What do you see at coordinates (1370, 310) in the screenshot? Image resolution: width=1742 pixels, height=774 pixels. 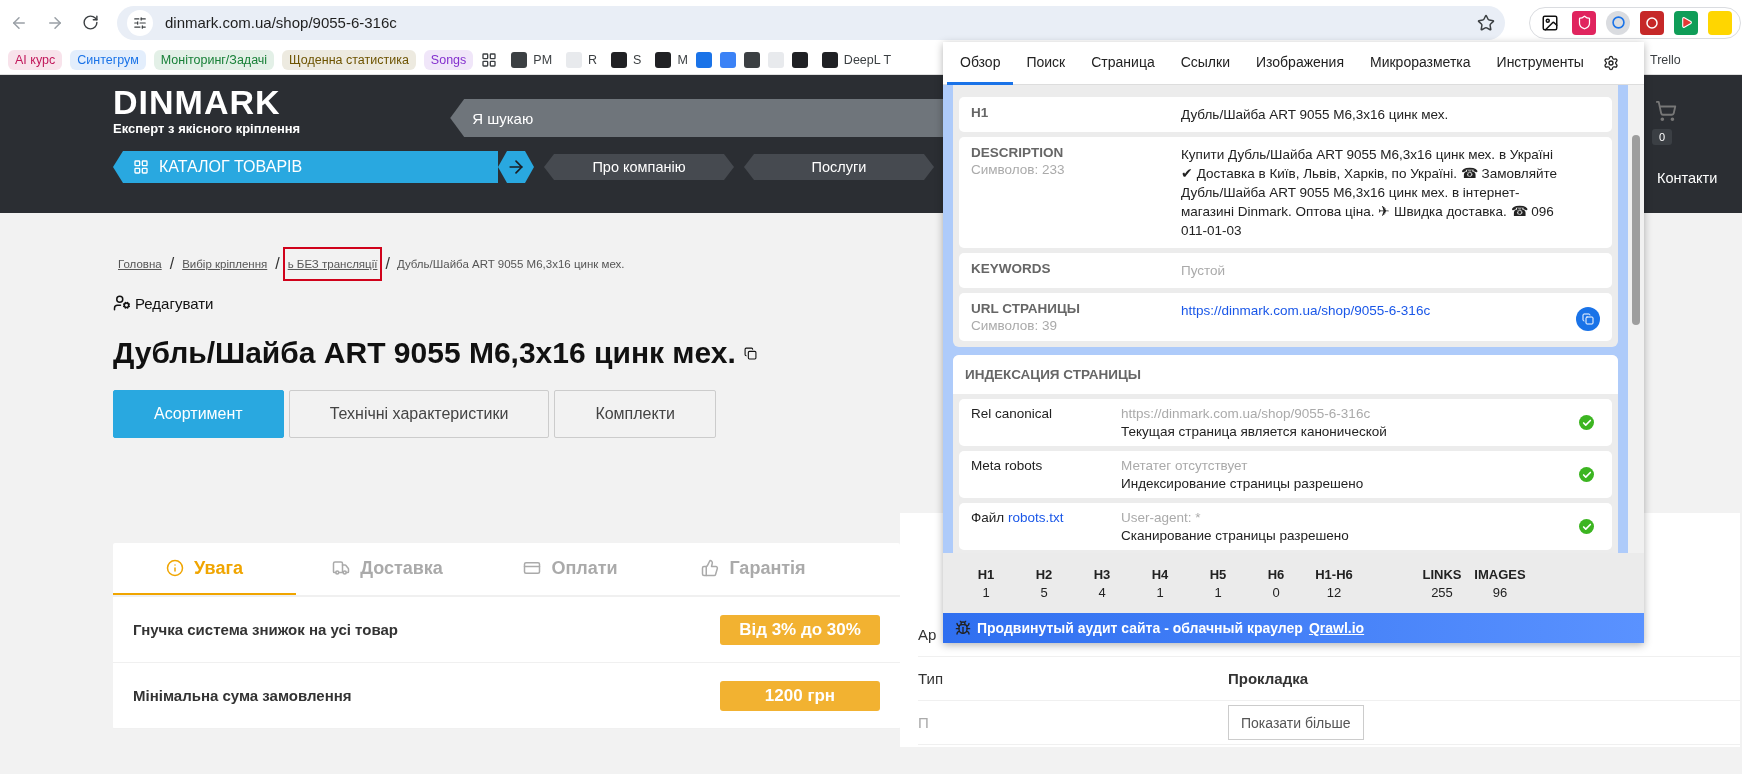 I see `url-link: https://dinmark.com.ua/shop/9055-6-316c` at bounding box center [1370, 310].